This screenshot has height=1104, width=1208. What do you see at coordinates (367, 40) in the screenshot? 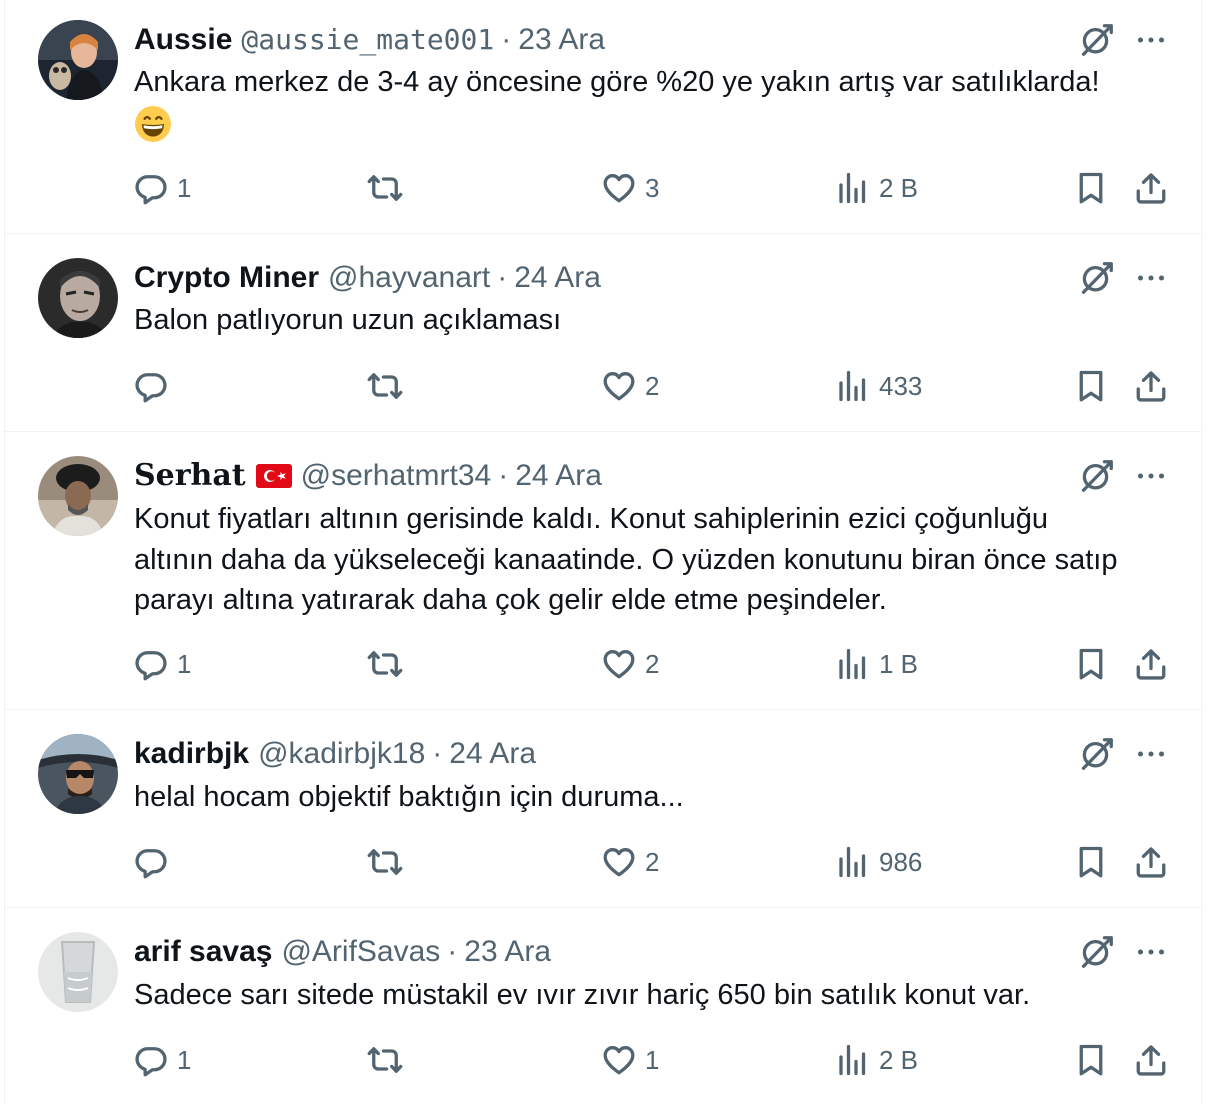
I see `username-handle: @aussie_mate001` at bounding box center [367, 40].